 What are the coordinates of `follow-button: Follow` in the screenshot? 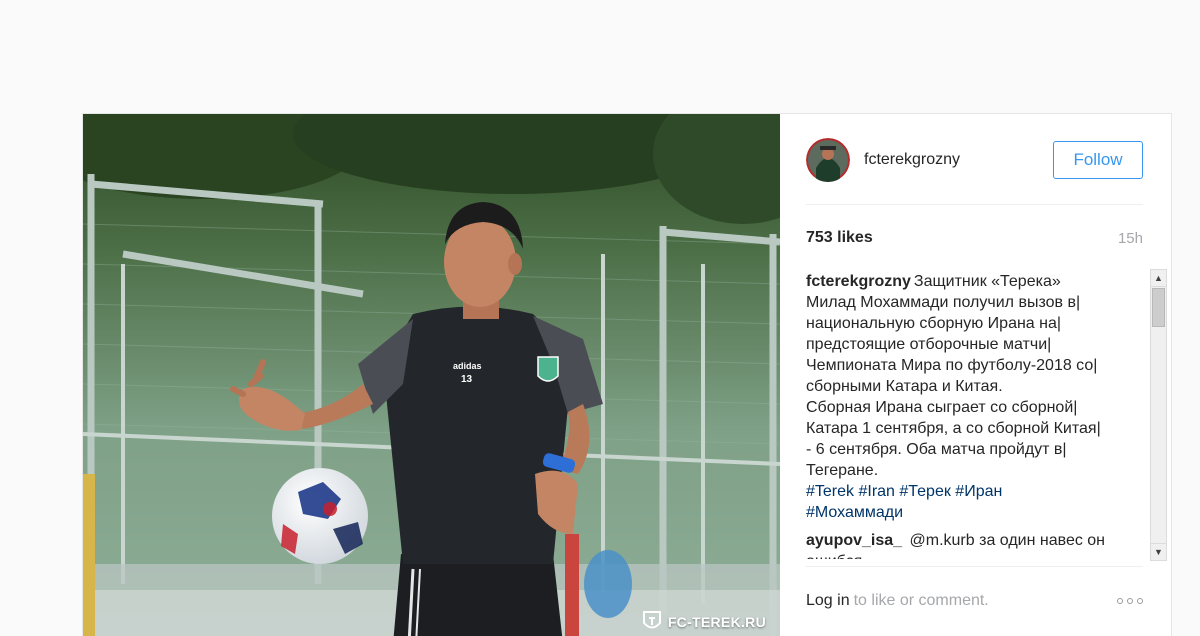 It's located at (1098, 160).